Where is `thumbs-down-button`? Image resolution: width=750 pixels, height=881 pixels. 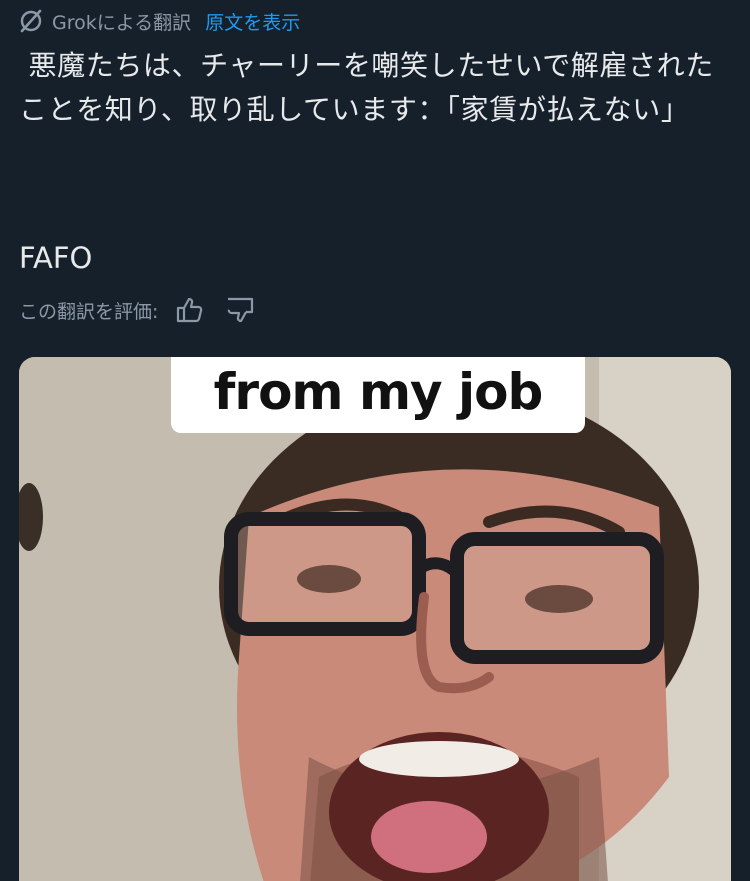 thumbs-down-button is located at coordinates (240, 310).